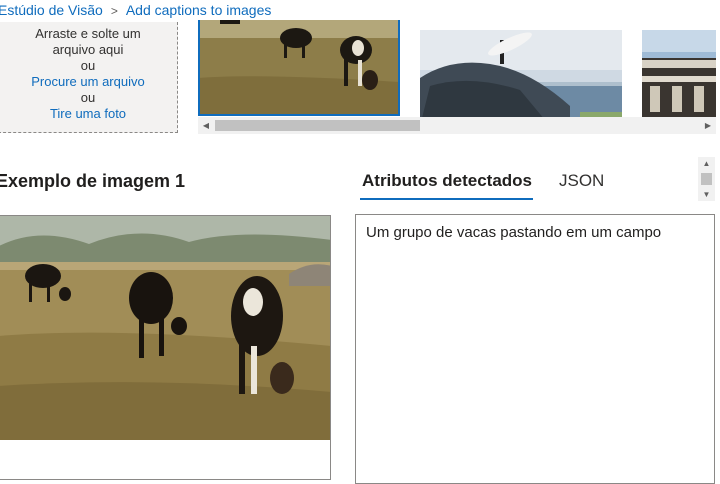 Image resolution: width=720 pixels, height=484 pixels. I want to click on results-scrollbar: ▲ ▼, so click(706, 179).